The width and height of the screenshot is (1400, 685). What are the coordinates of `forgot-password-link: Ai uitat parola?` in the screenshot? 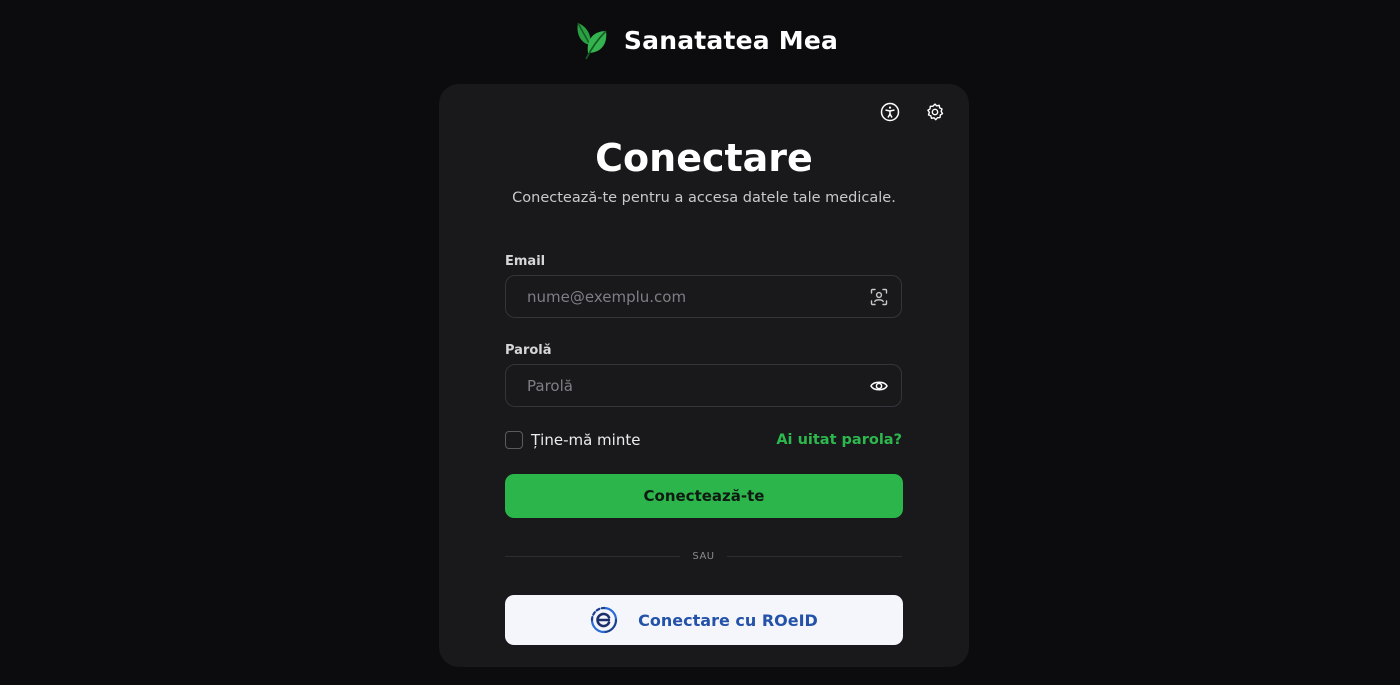 It's located at (839, 440).